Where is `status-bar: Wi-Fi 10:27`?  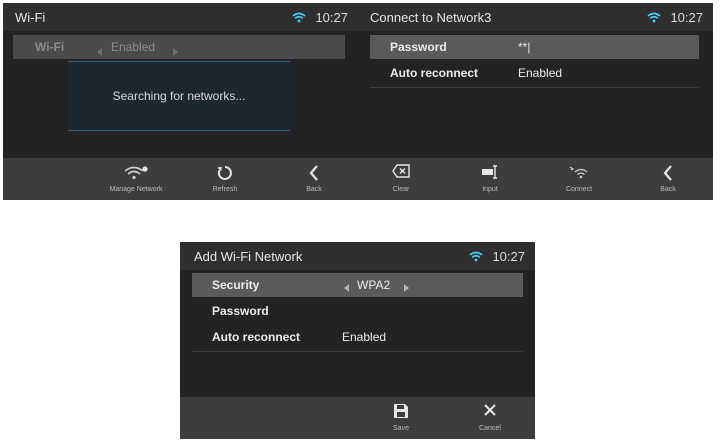 status-bar: Wi-Fi 10:27 is located at coordinates (180, 17).